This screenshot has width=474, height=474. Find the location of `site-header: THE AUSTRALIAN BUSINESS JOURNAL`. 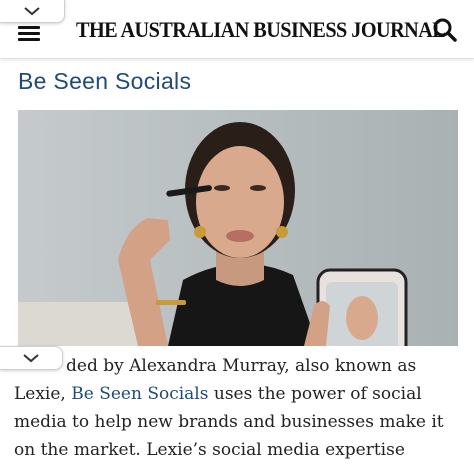

site-header: THE AUSTRALIAN BUSINESS JOURNAL is located at coordinates (237, 29).